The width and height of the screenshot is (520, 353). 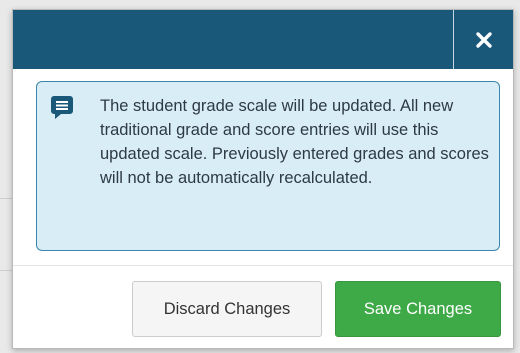 I want to click on save-changes-button: Save Changes, so click(x=418, y=309).